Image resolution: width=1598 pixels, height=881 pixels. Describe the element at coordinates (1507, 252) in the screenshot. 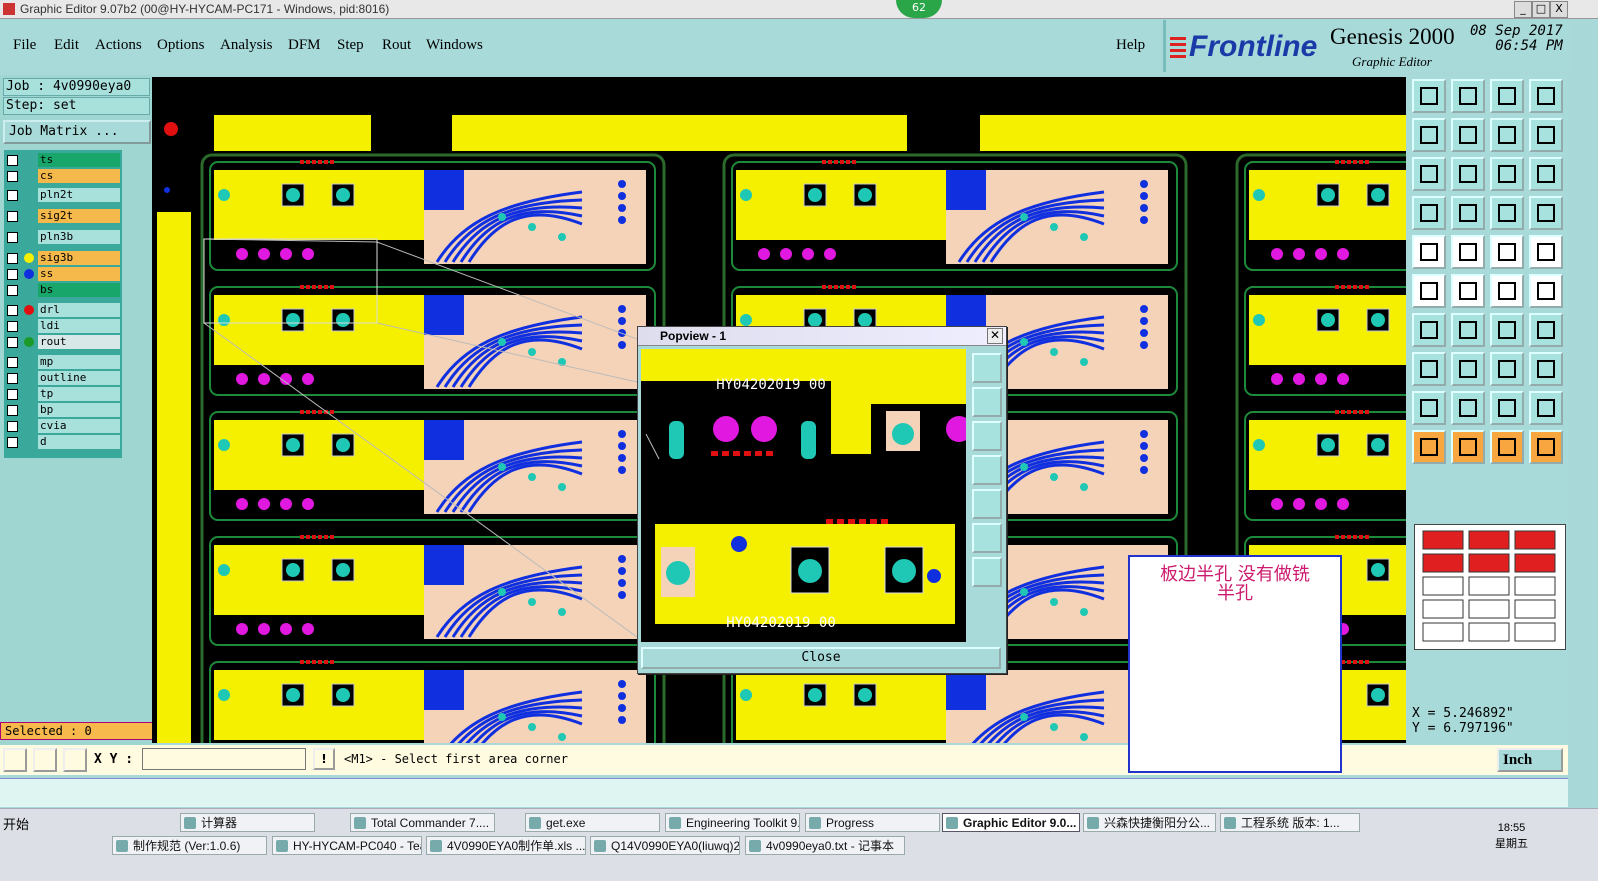

I see `ruler-icon` at that location.